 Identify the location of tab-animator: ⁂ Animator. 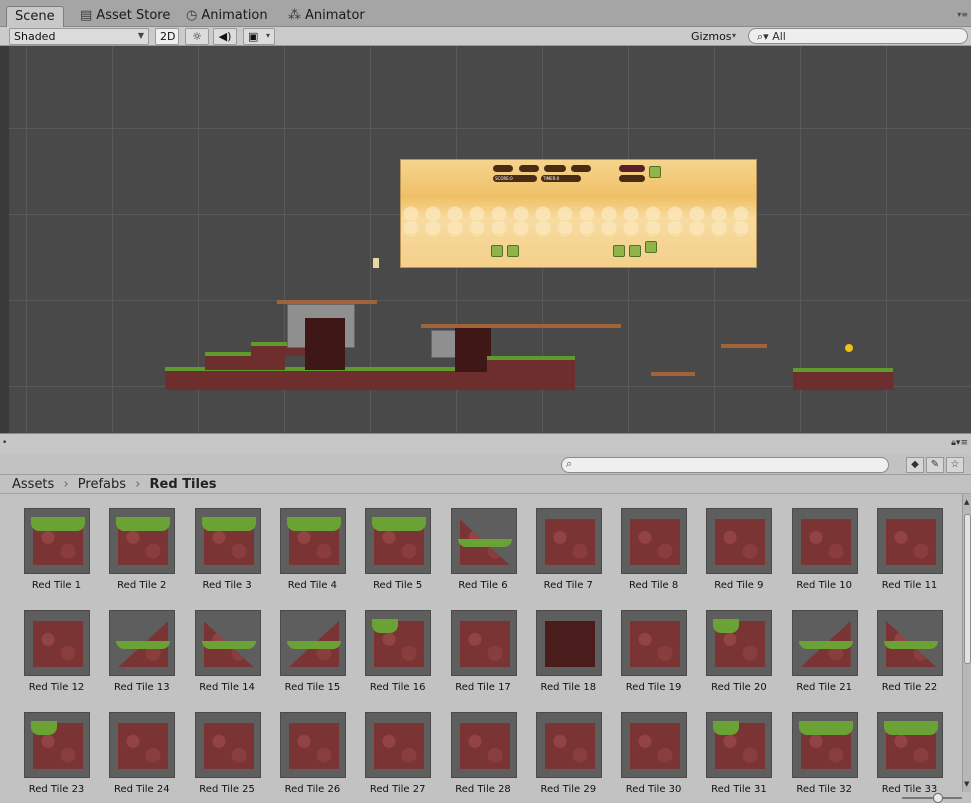
(326, 16).